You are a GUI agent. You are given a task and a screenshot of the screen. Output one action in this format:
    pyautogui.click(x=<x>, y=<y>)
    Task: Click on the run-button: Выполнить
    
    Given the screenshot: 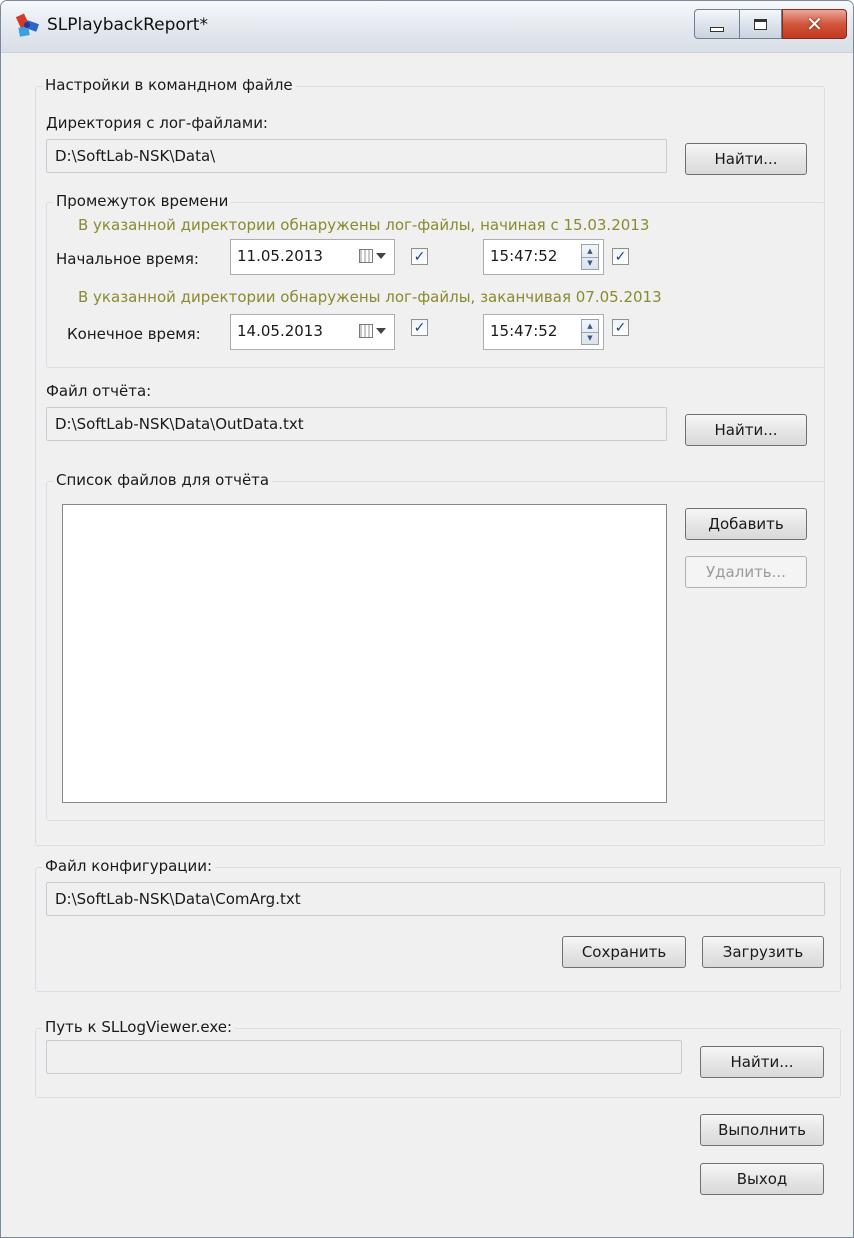 What is the action you would take?
    pyautogui.click(x=762, y=1130)
    